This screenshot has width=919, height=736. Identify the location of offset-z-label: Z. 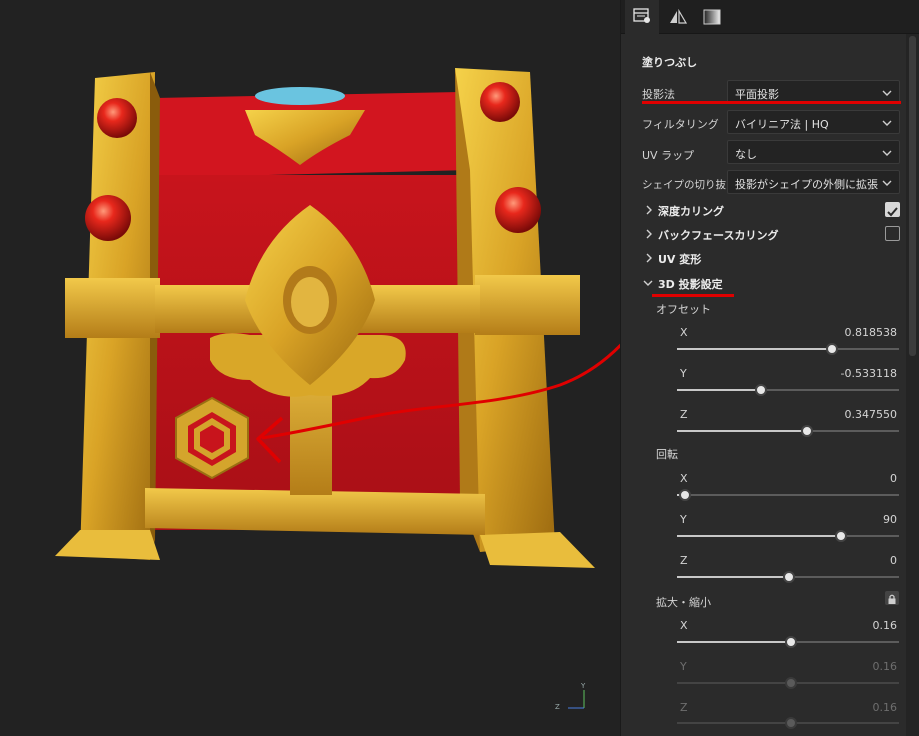
(684, 414).